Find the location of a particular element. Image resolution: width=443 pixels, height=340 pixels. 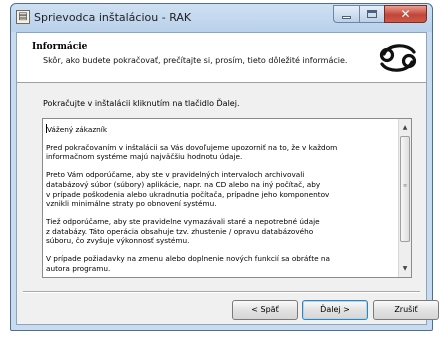

scroll-down-icon: ▼ is located at coordinates (405, 268).